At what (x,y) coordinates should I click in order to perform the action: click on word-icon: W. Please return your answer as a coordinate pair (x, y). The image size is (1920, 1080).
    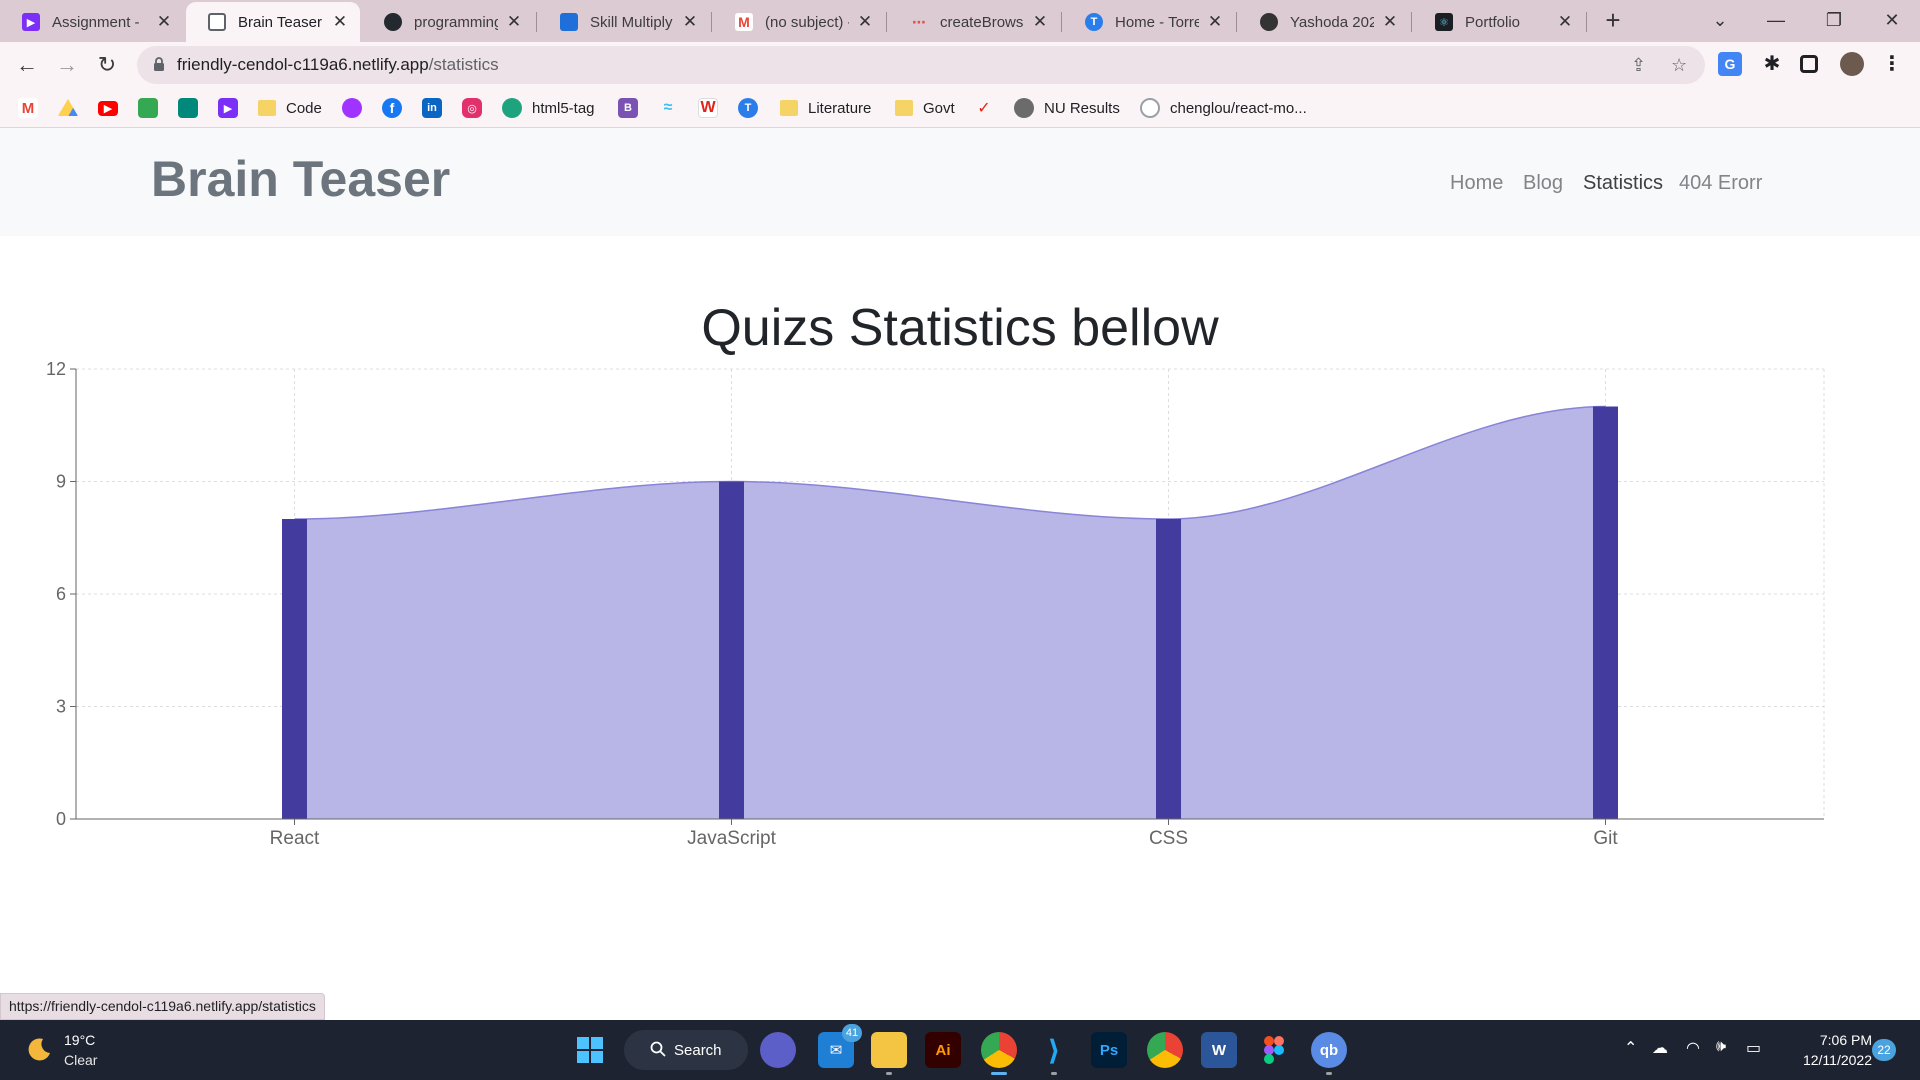
    Looking at the image, I should click on (1219, 1050).